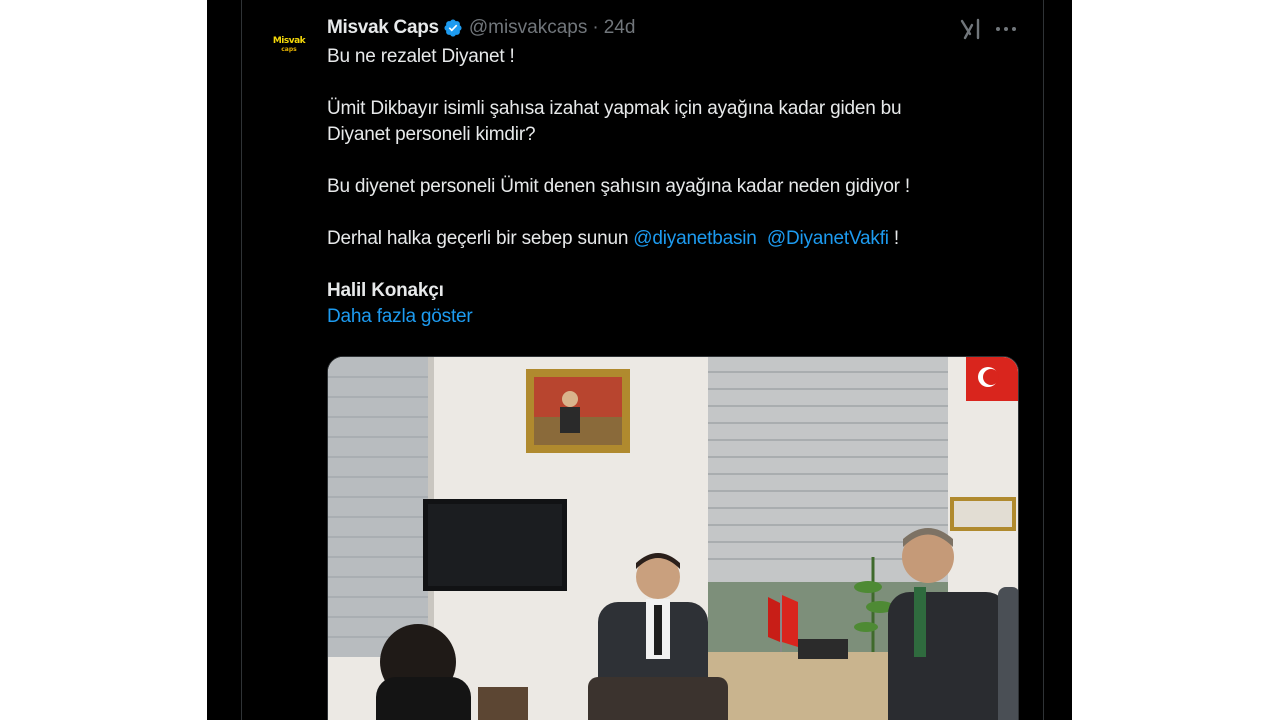 Image resolution: width=1280 pixels, height=720 pixels. What do you see at coordinates (1006, 29) in the screenshot?
I see `more-options-icon` at bounding box center [1006, 29].